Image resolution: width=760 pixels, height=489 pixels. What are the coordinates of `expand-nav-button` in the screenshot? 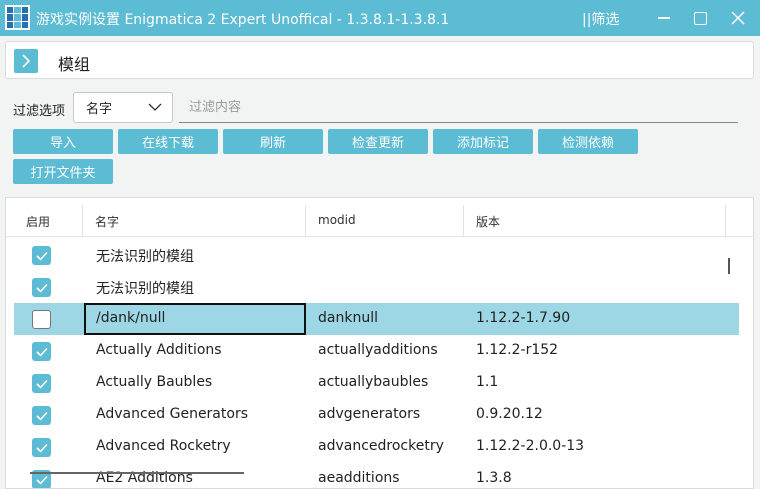 It's located at (26, 61).